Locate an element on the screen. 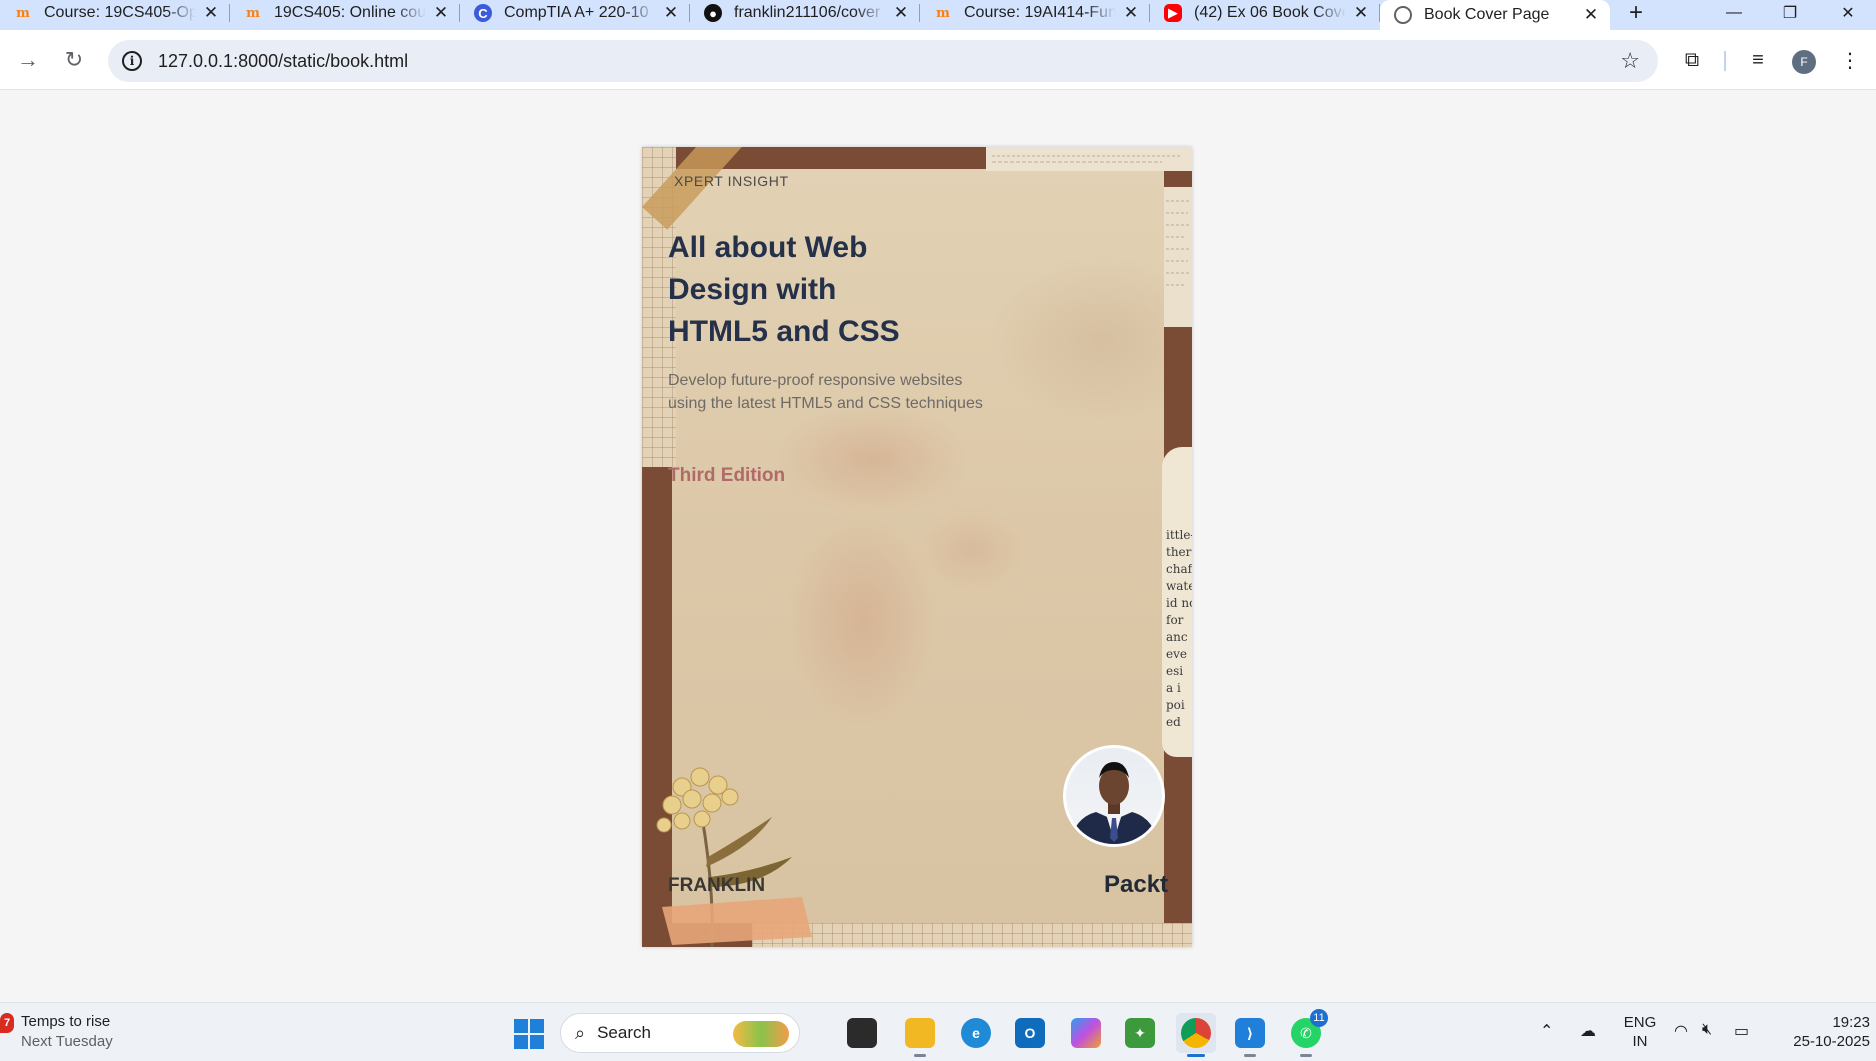 Image resolution: width=1876 pixels, height=1061 pixels. chrome-button is located at coordinates (1196, 1035).